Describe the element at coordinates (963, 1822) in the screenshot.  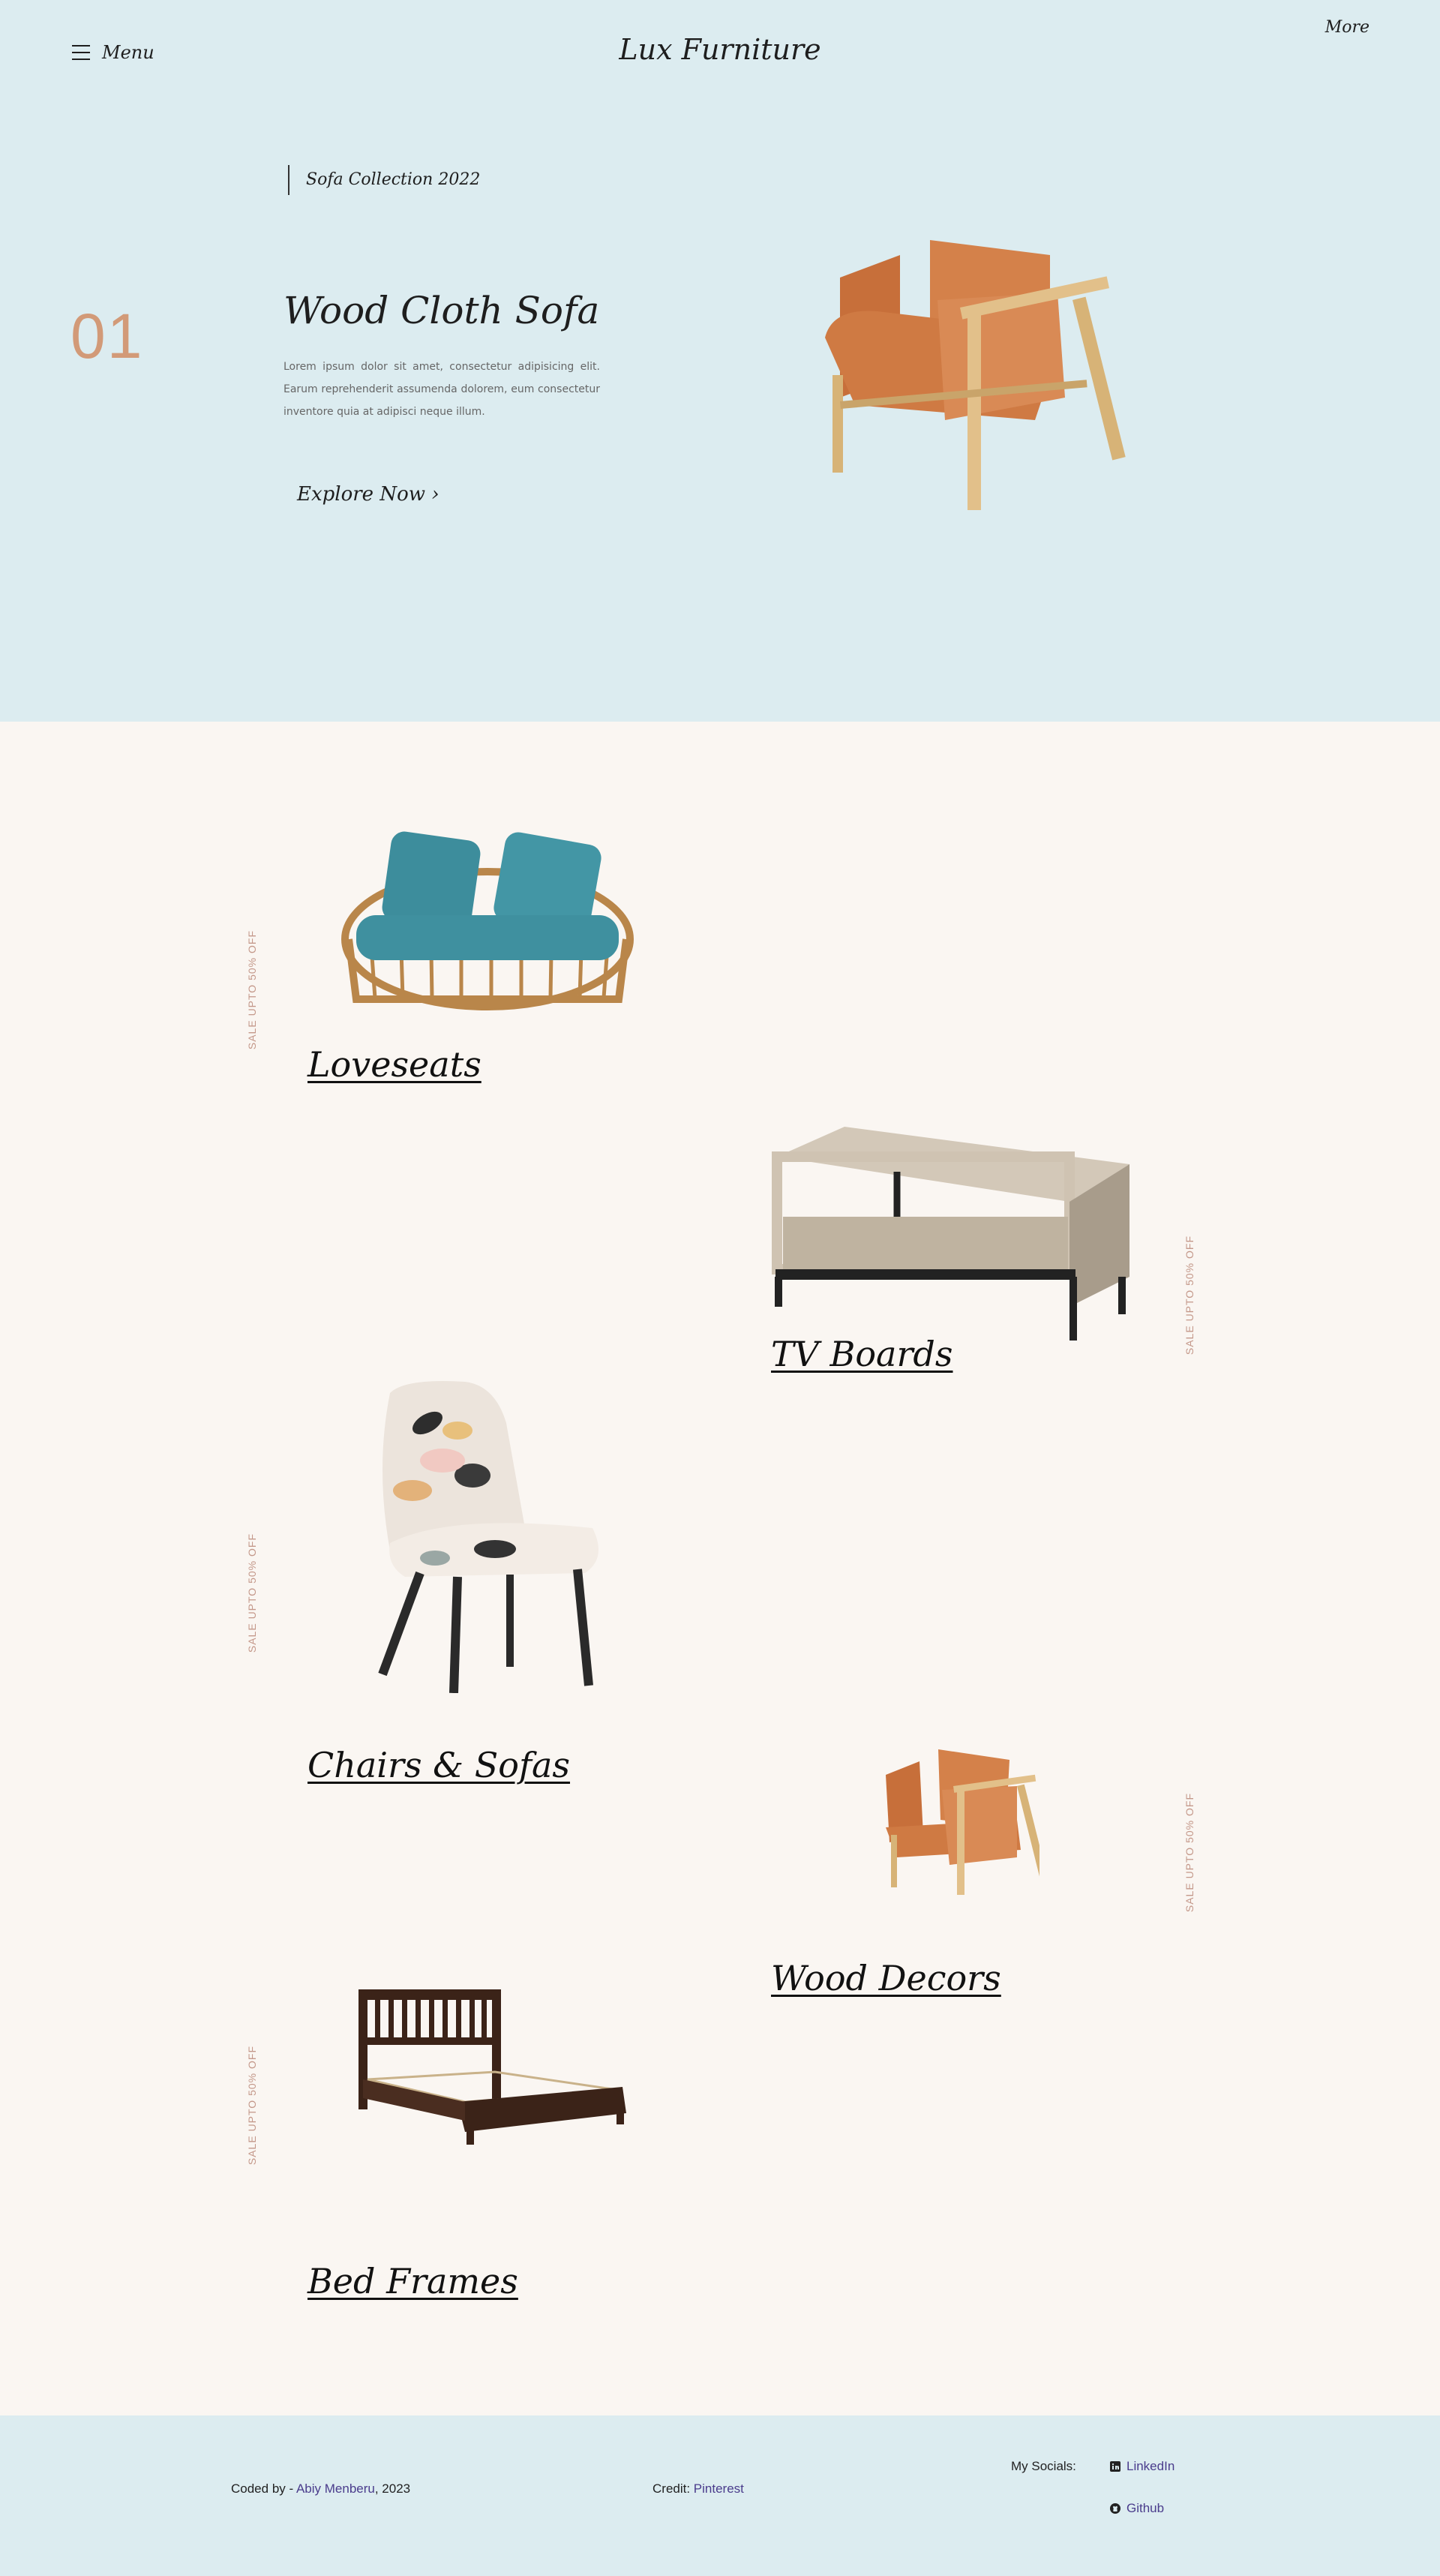
I see `wood-armchair-image` at that location.